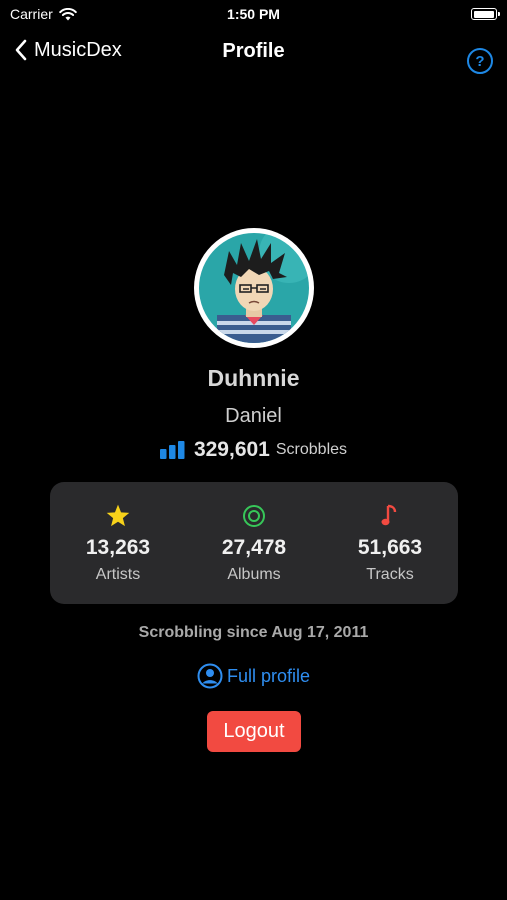 The image size is (507, 900). Describe the element at coordinates (231, 449) in the screenshot. I see `scrobbles-count: 329,601` at that location.